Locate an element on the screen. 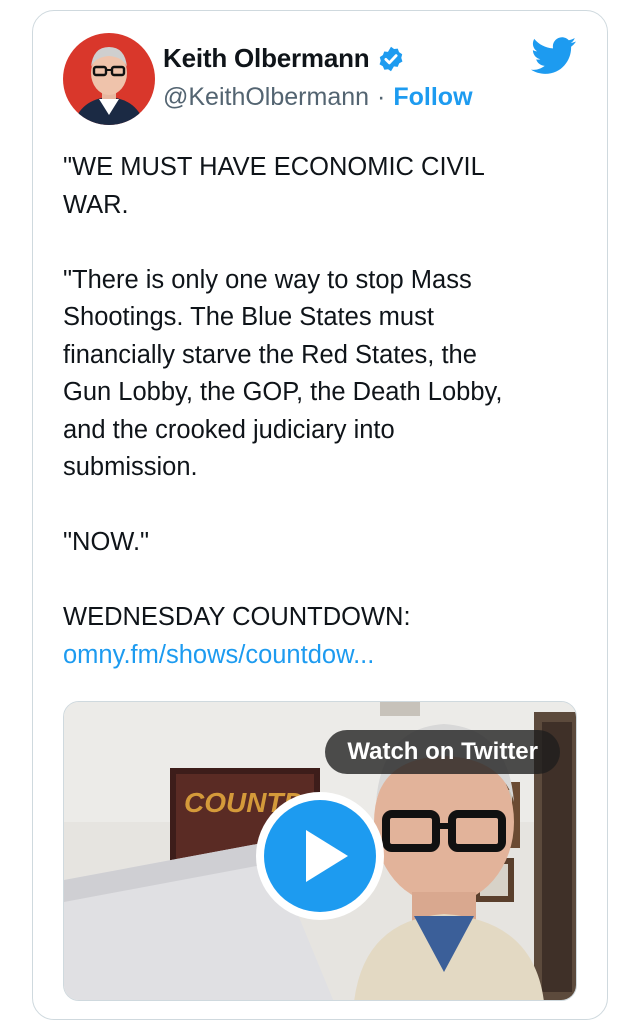 This screenshot has height=1020, width=640. watch-on-twitter-button: Watch on Twitter is located at coordinates (442, 752).